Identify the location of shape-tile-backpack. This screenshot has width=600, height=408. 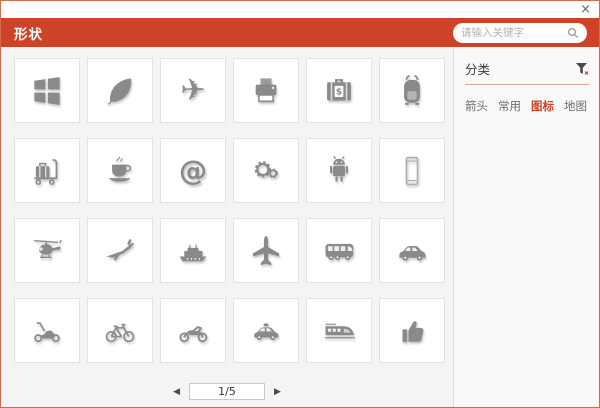
(412, 90).